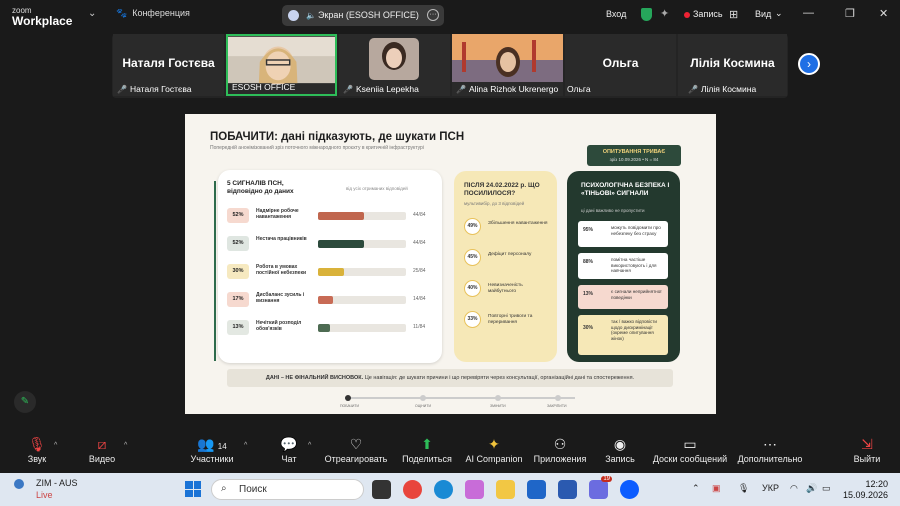  What do you see at coordinates (646, 14) in the screenshot?
I see `security-shield-icon` at bounding box center [646, 14].